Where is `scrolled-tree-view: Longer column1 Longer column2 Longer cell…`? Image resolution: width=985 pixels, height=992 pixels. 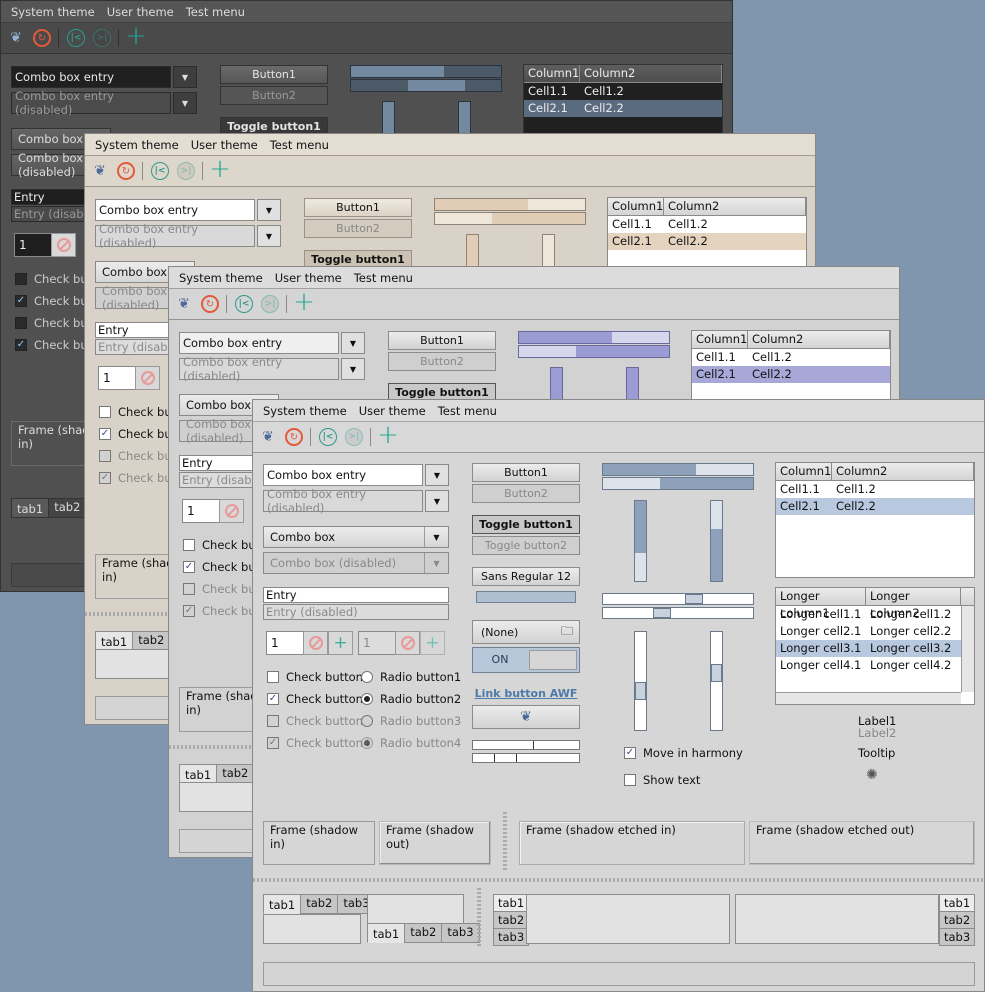 scrolled-tree-view: Longer column1 Longer column2 Longer cell… is located at coordinates (875, 646).